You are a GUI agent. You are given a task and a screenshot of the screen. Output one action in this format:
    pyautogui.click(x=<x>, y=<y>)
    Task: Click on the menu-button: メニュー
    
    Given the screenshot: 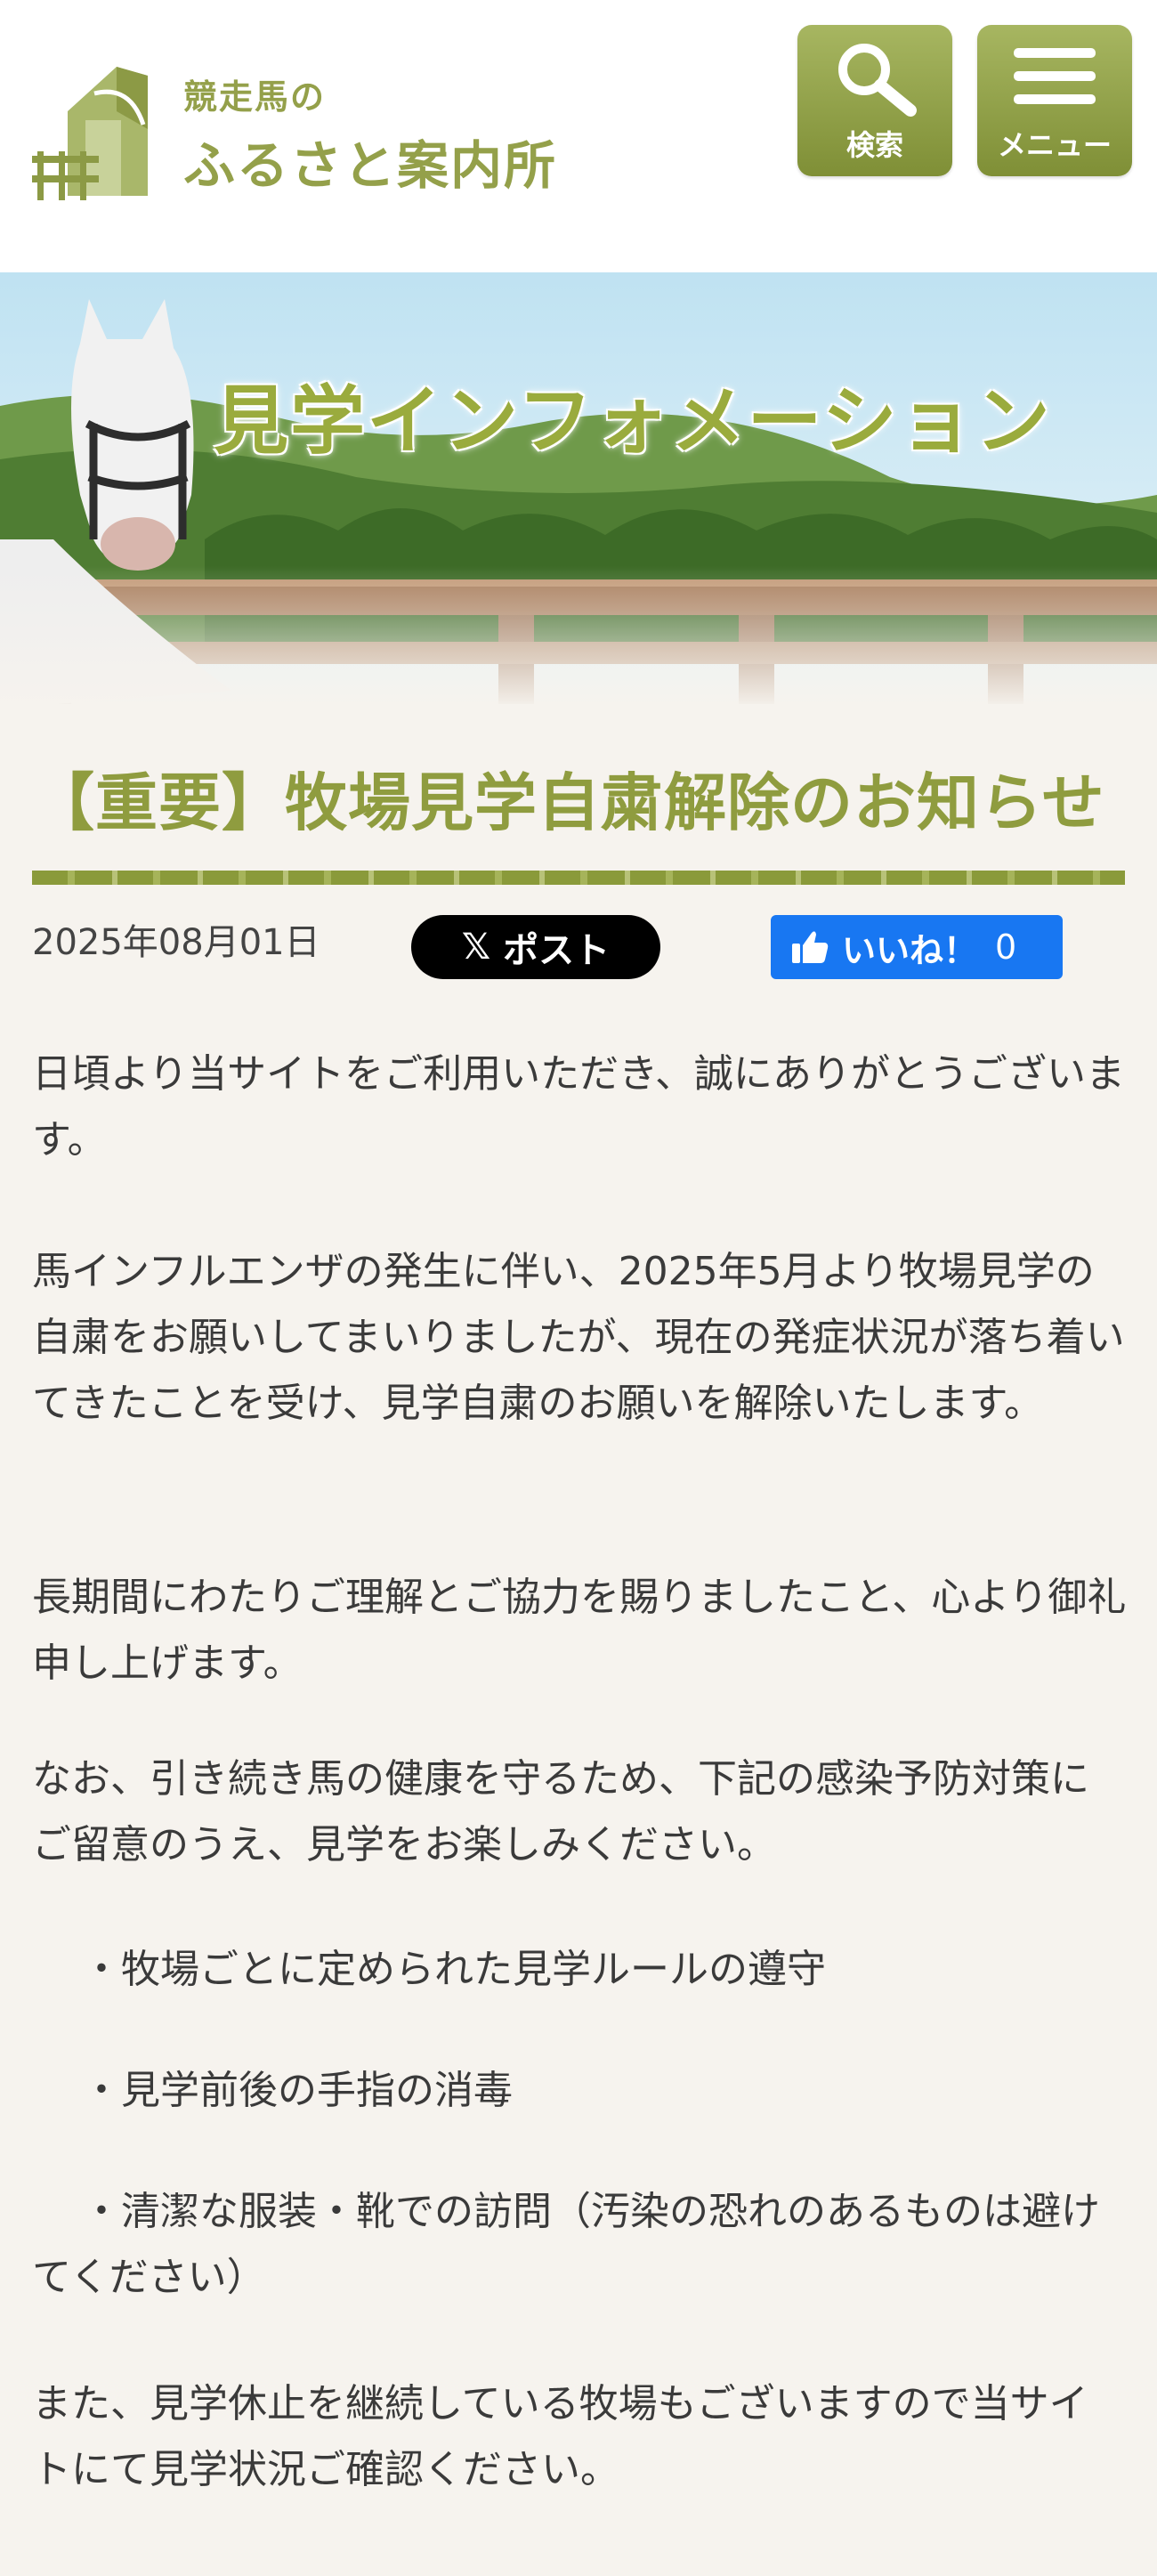 What is the action you would take?
    pyautogui.click(x=1054, y=101)
    